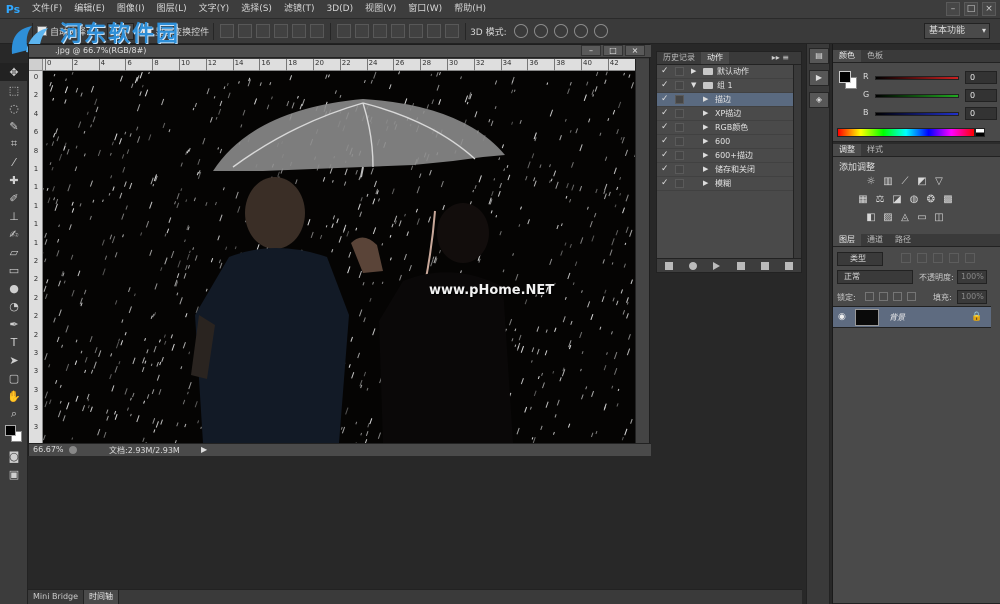 The height and width of the screenshot is (604, 1000). Describe the element at coordinates (957, 31) in the screenshot. I see `workspace-dropdown: 基本功能` at that location.